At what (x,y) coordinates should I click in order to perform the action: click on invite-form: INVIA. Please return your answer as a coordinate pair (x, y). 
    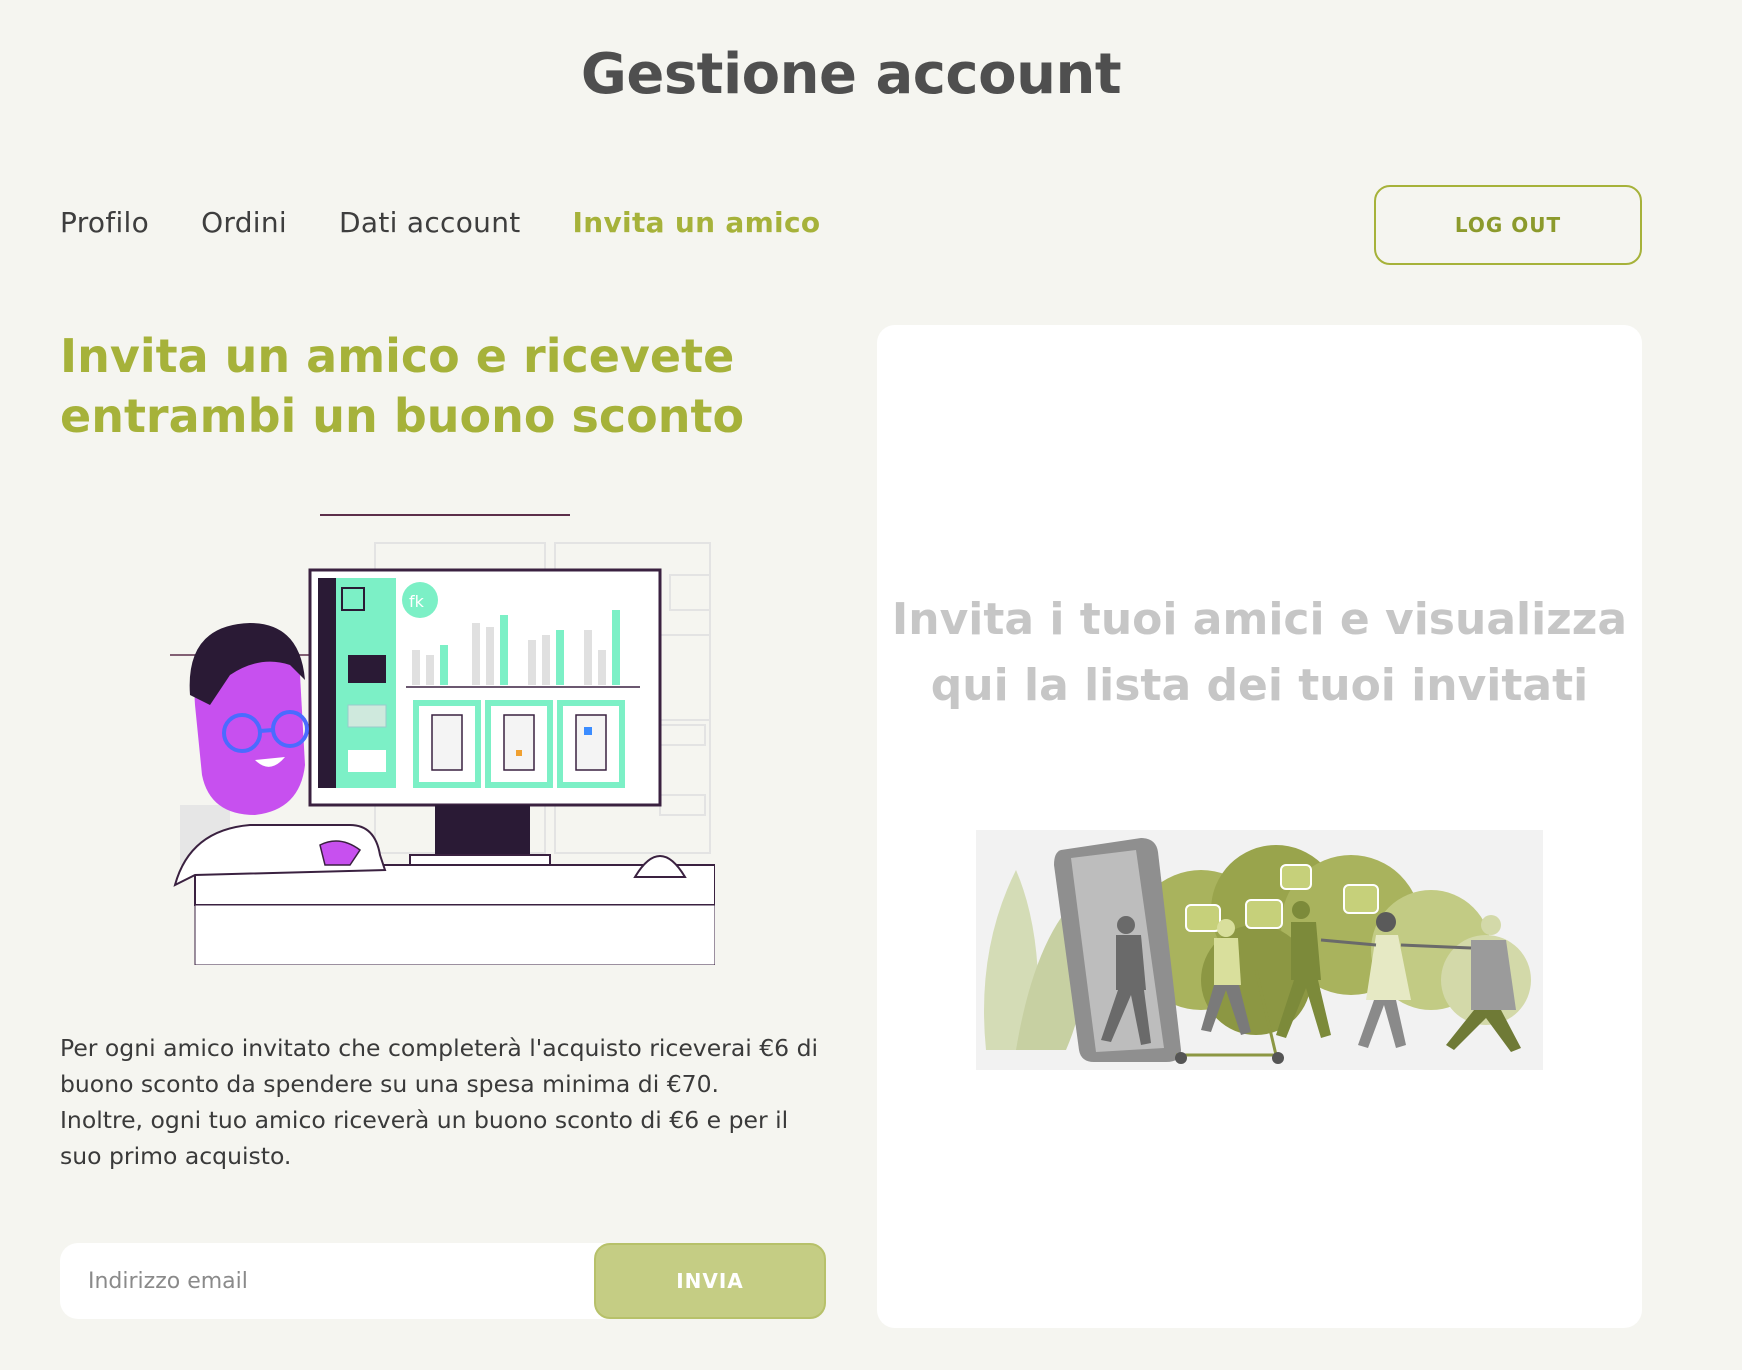
    Looking at the image, I should click on (443, 1281).